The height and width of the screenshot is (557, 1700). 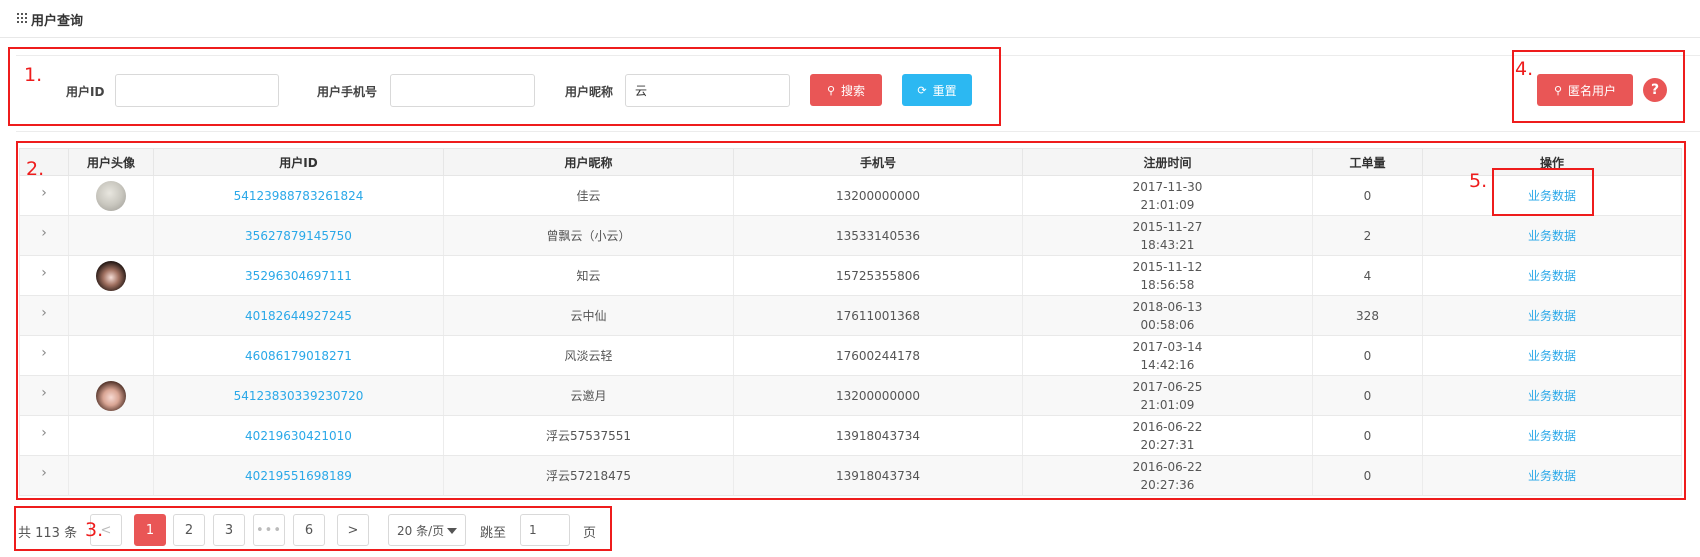 What do you see at coordinates (1167, 386) in the screenshot?
I see `register-date: 2017-06-25` at bounding box center [1167, 386].